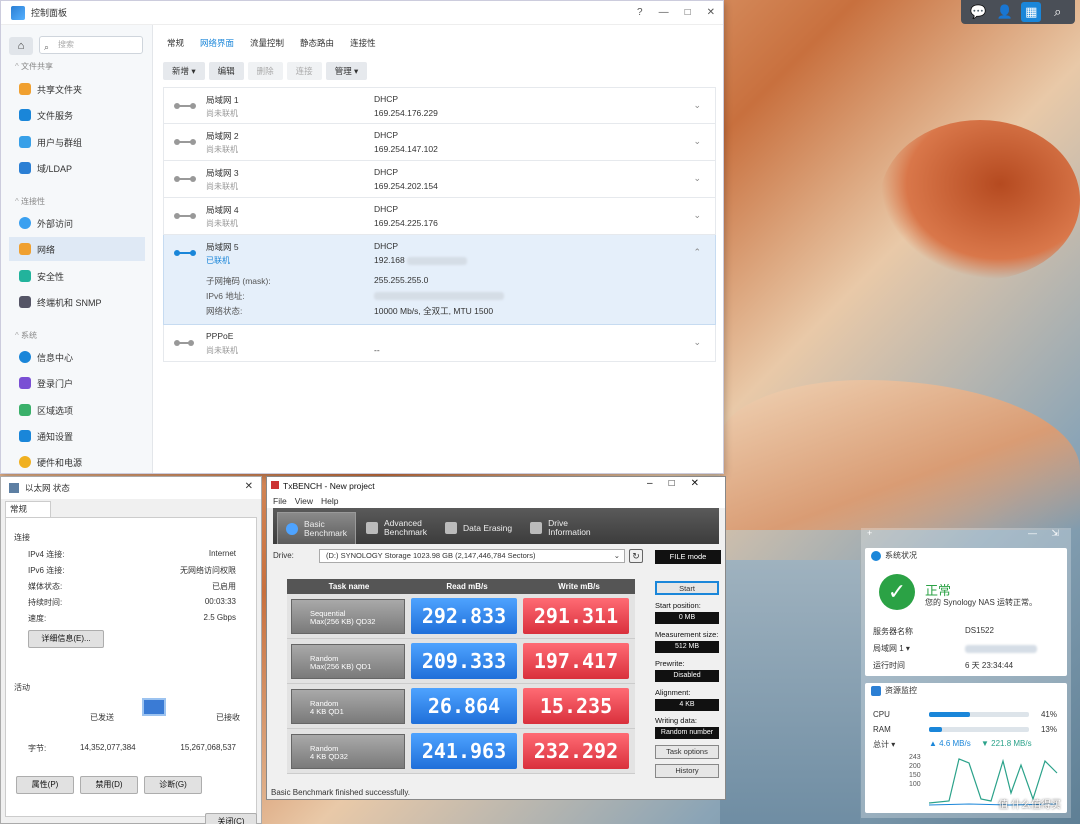  I want to click on create-button: 新增 ▾, so click(184, 71).